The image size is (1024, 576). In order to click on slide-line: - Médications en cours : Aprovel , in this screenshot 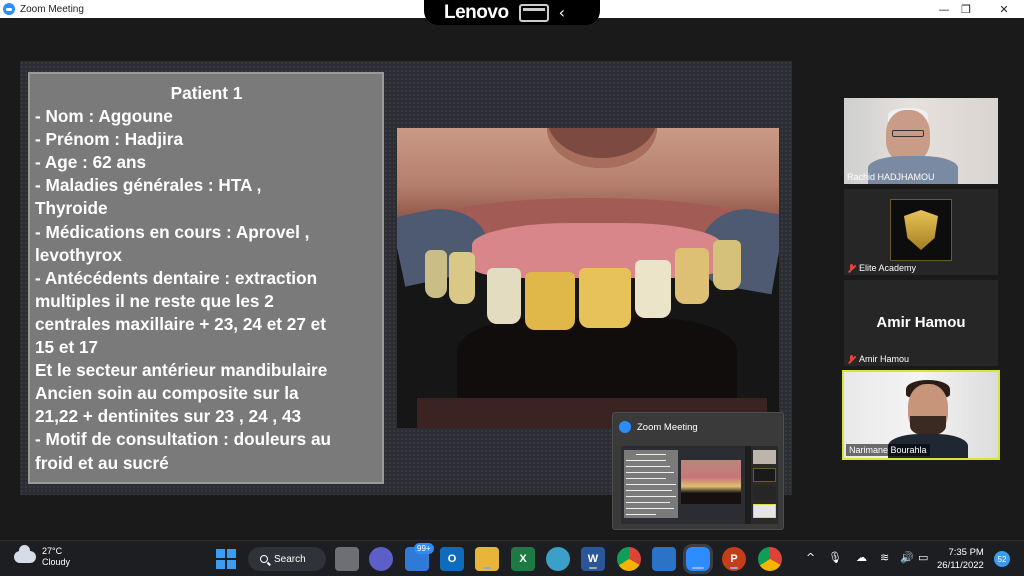, I will do `click(172, 231)`.